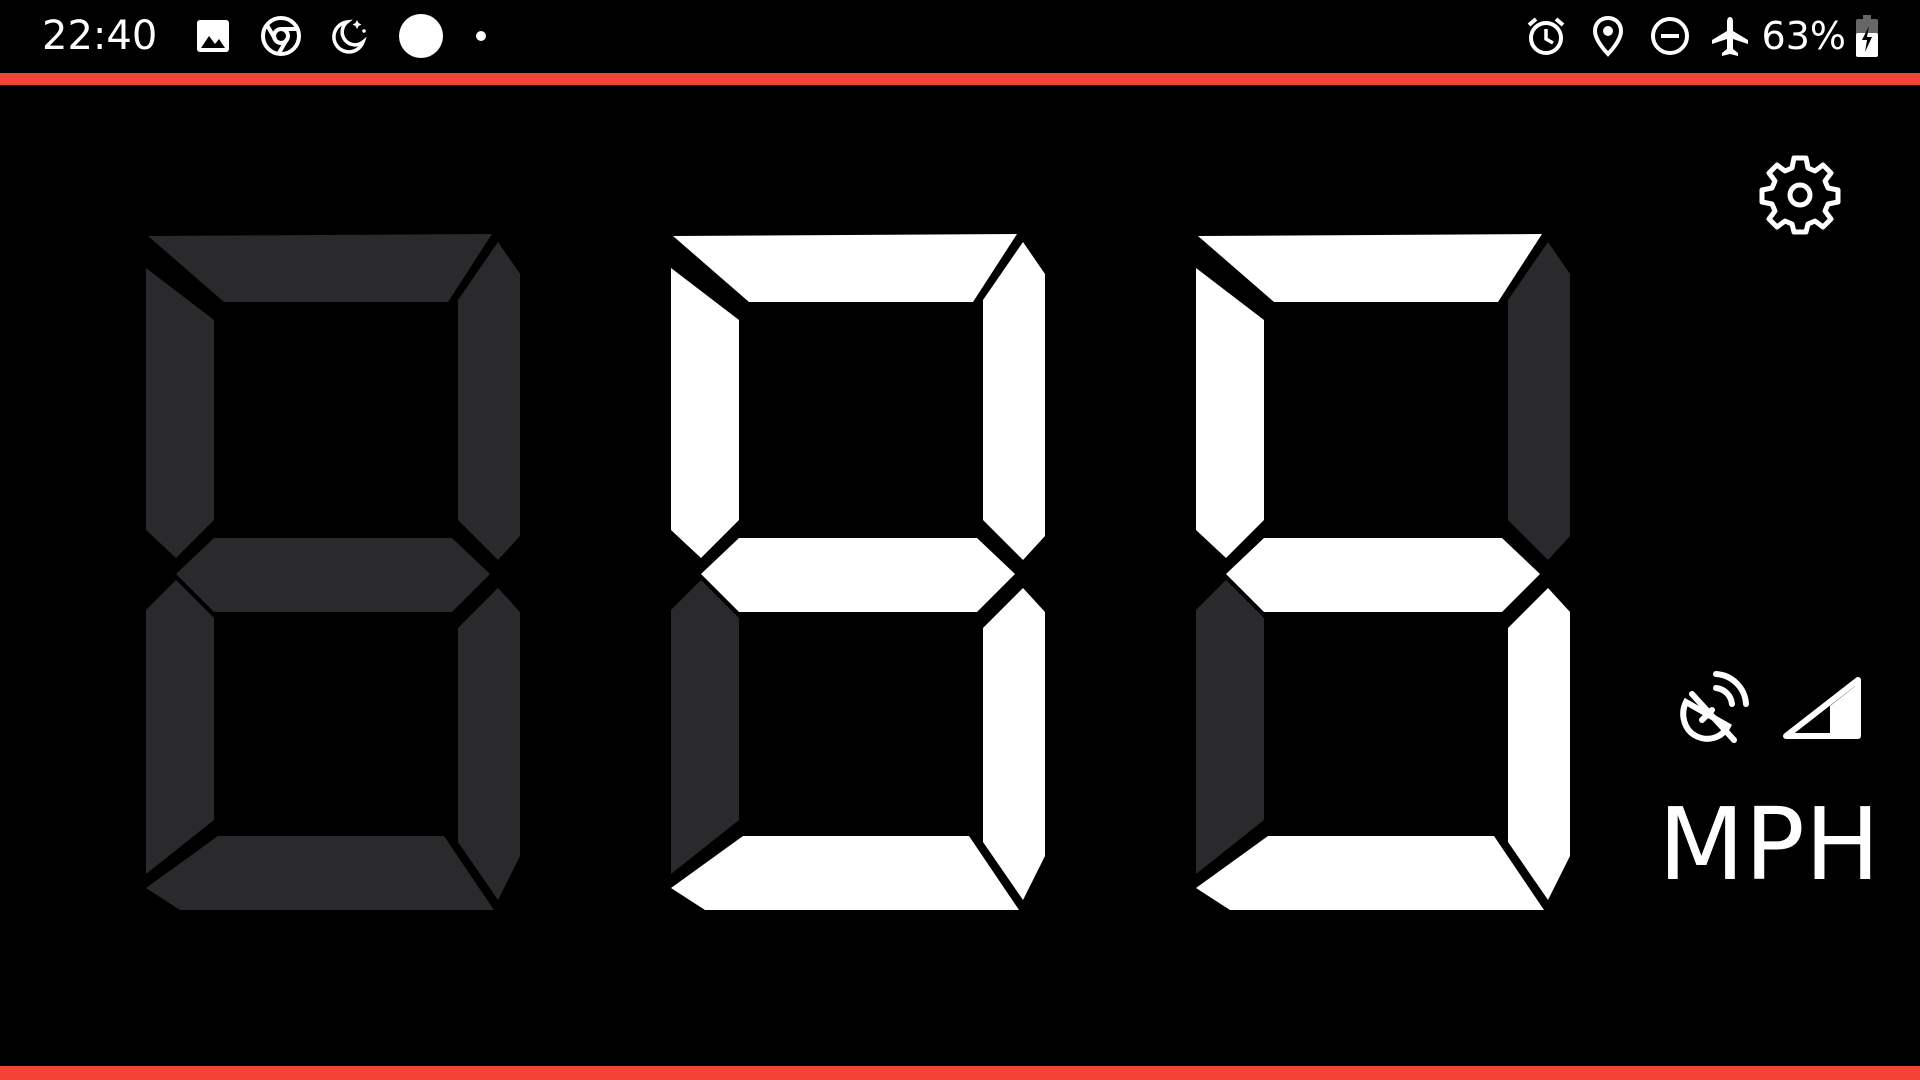 Image resolution: width=1920 pixels, height=1080 pixels. I want to click on digit-1-segment-e, so click(180, 727).